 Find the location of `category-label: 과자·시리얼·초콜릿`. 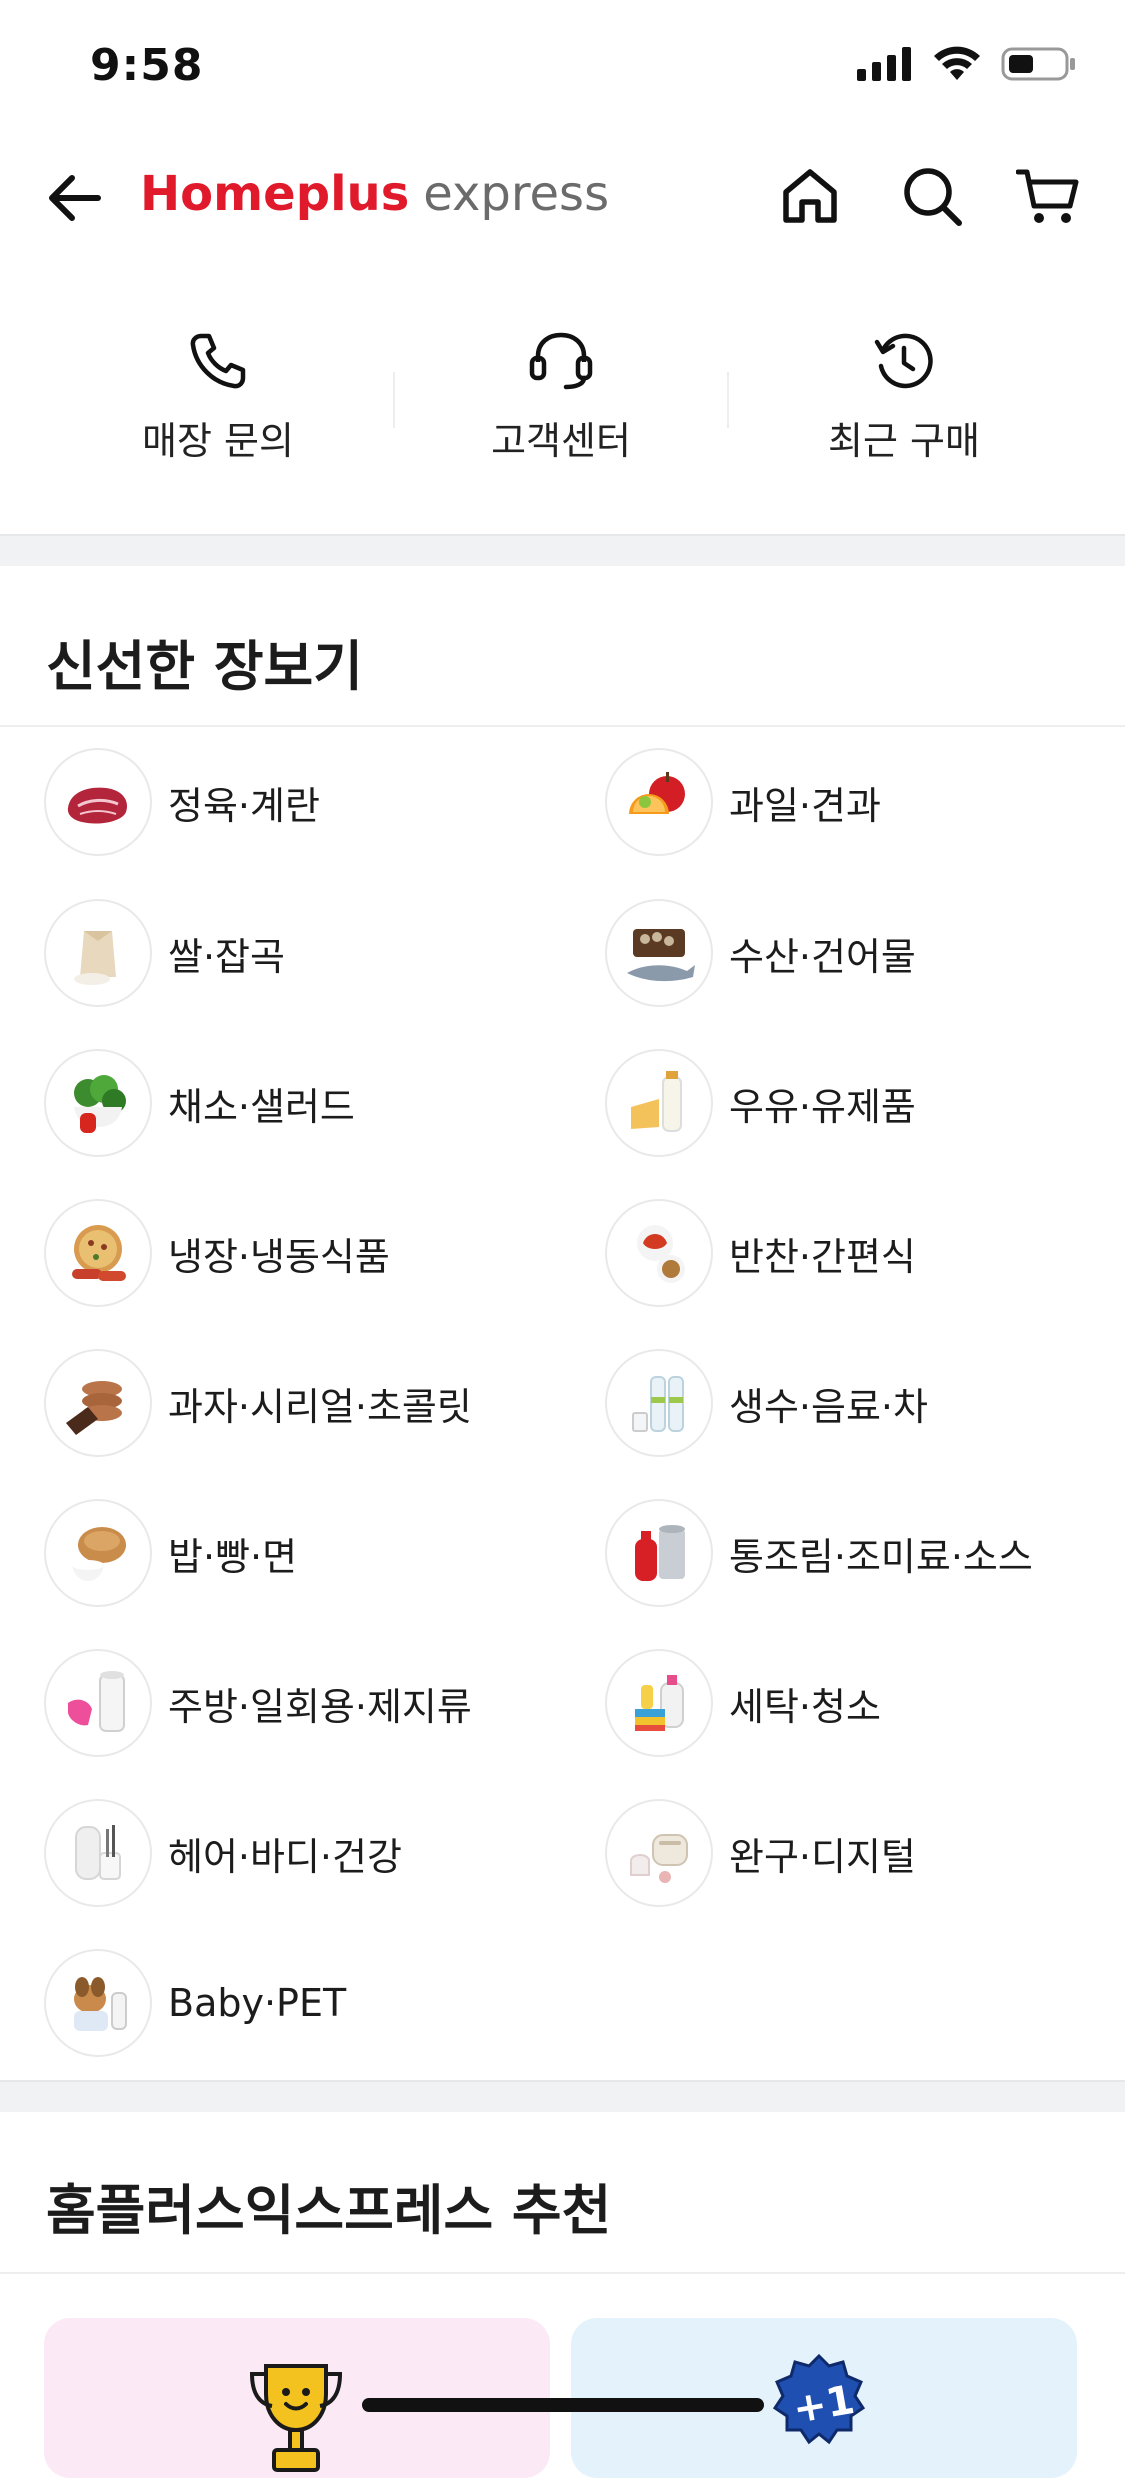

category-label: 과자·시리얼·초콜릿 is located at coordinates (320, 1406).